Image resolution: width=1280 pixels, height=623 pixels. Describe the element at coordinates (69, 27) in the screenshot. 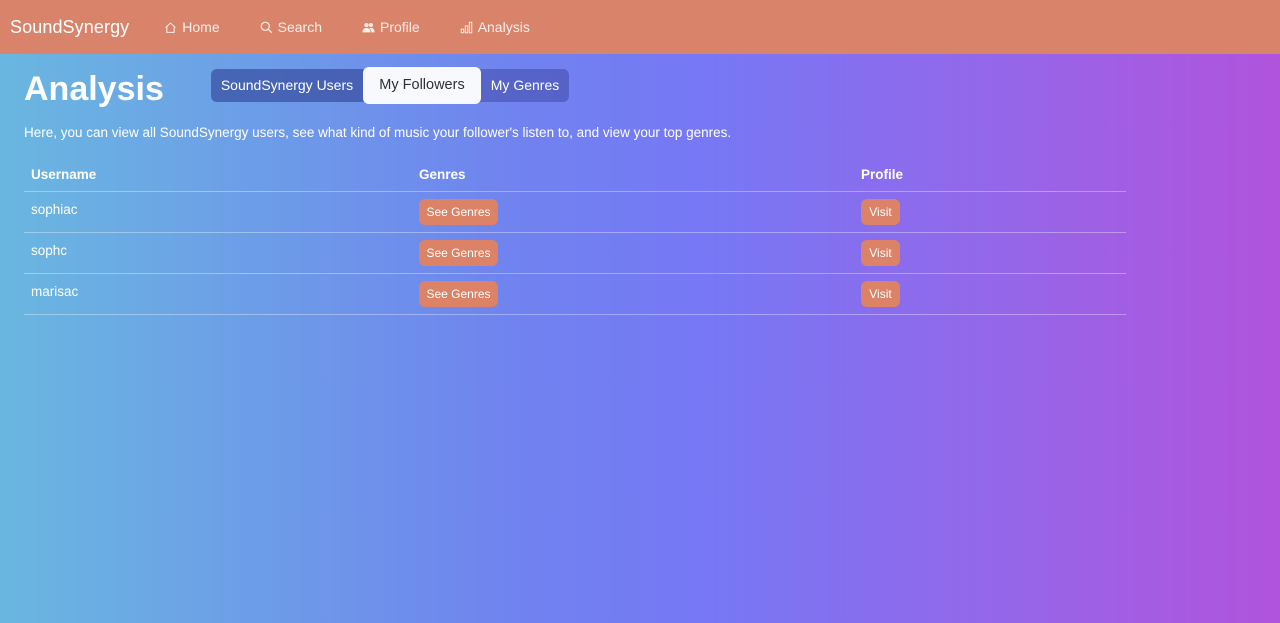

I see `brand-logo: SoundSynergy` at that location.